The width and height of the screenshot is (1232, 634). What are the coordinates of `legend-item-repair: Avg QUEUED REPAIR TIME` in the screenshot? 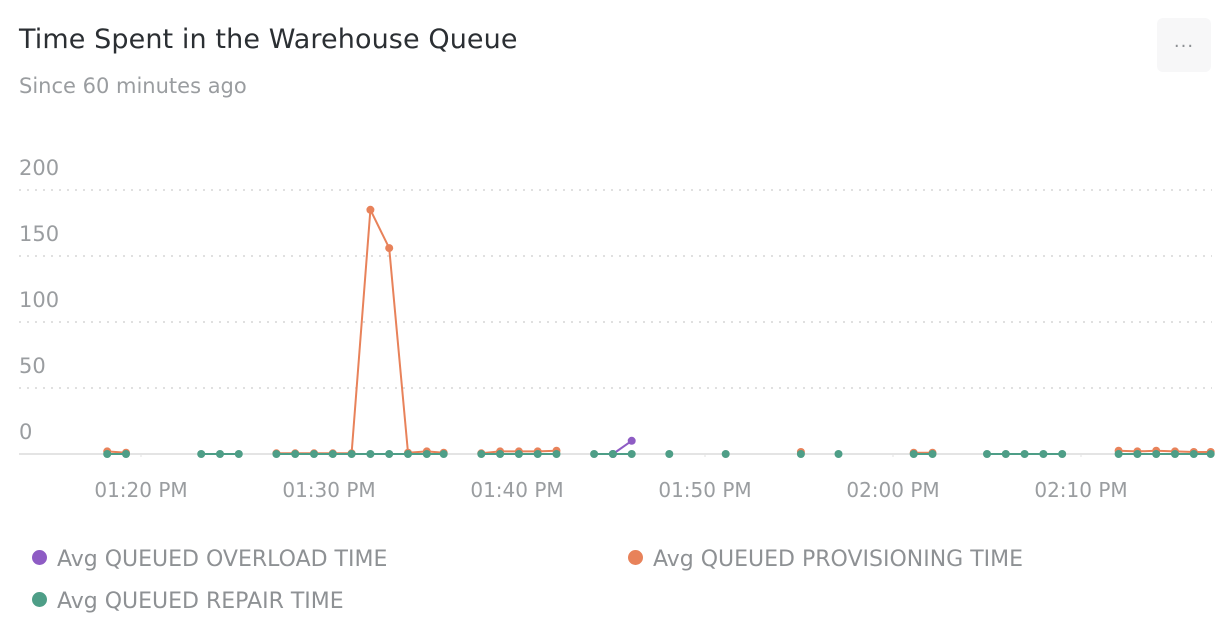 It's located at (188, 601).